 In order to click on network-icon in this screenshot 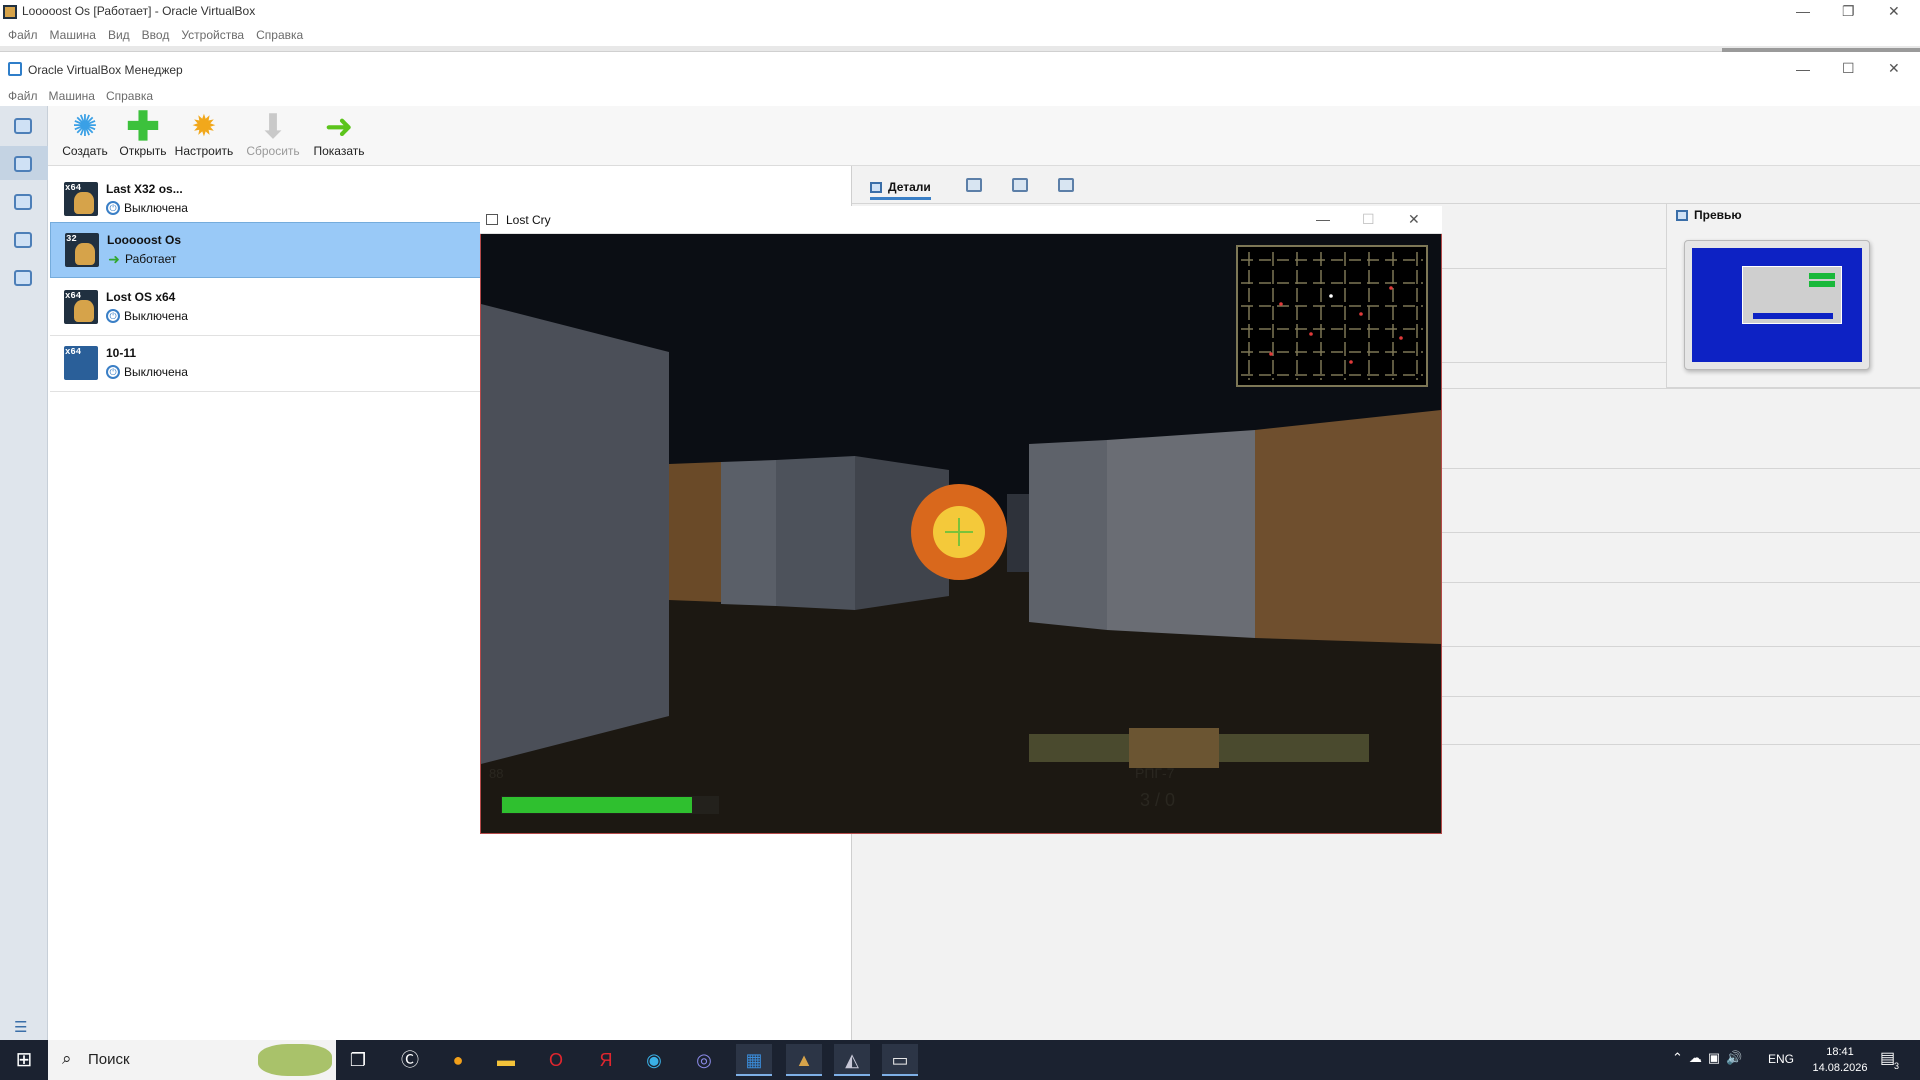, I will do `click(23, 240)`.